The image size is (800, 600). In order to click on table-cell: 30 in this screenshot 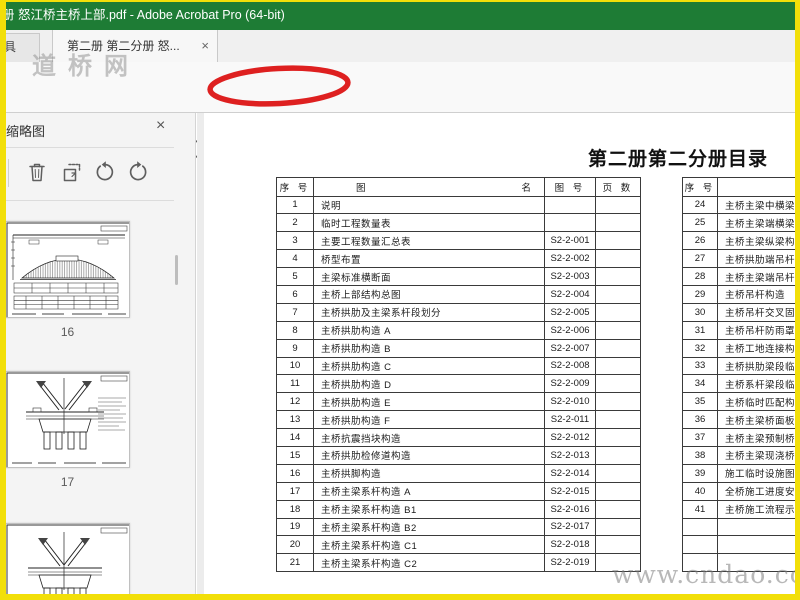, I will do `click(700, 312)`.